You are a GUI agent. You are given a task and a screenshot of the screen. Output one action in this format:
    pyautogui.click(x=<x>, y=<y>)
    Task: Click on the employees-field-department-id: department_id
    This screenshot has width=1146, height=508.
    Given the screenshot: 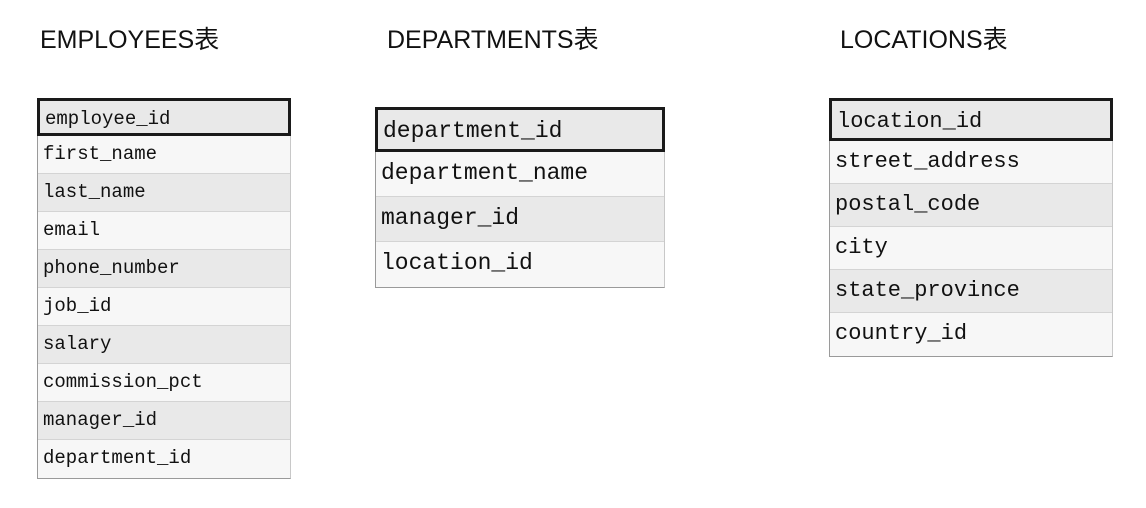 What is the action you would take?
    pyautogui.click(x=164, y=459)
    